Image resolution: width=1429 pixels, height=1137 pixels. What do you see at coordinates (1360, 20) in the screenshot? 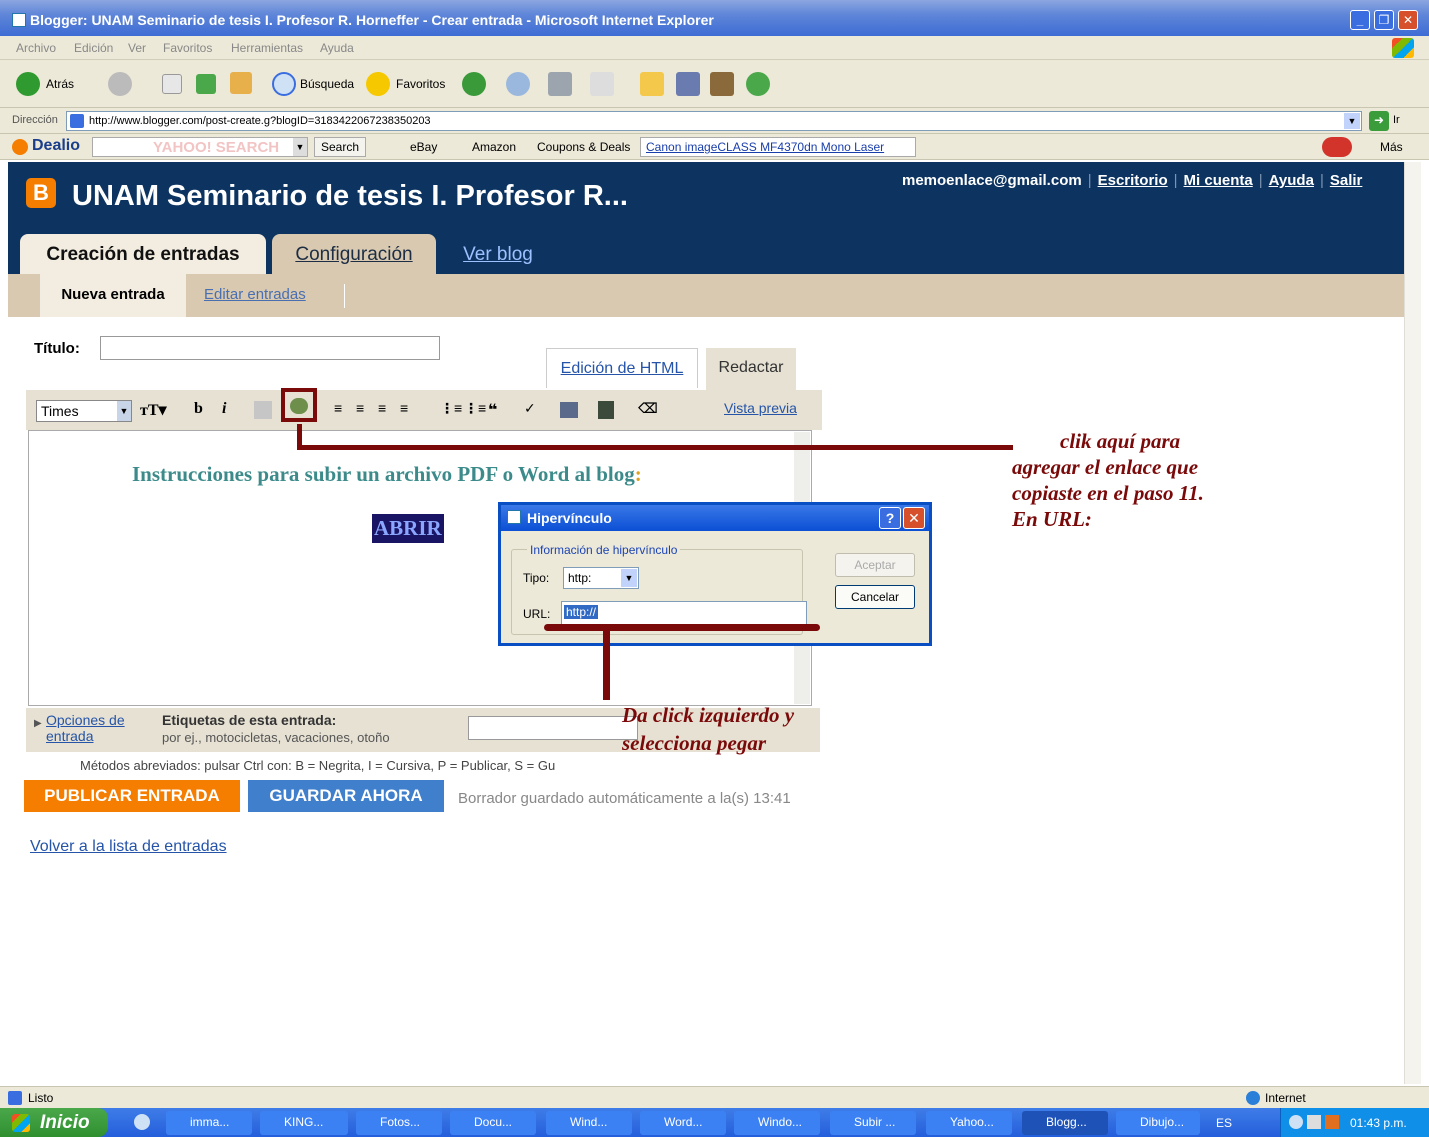
I see `minimize-button: _` at bounding box center [1360, 20].